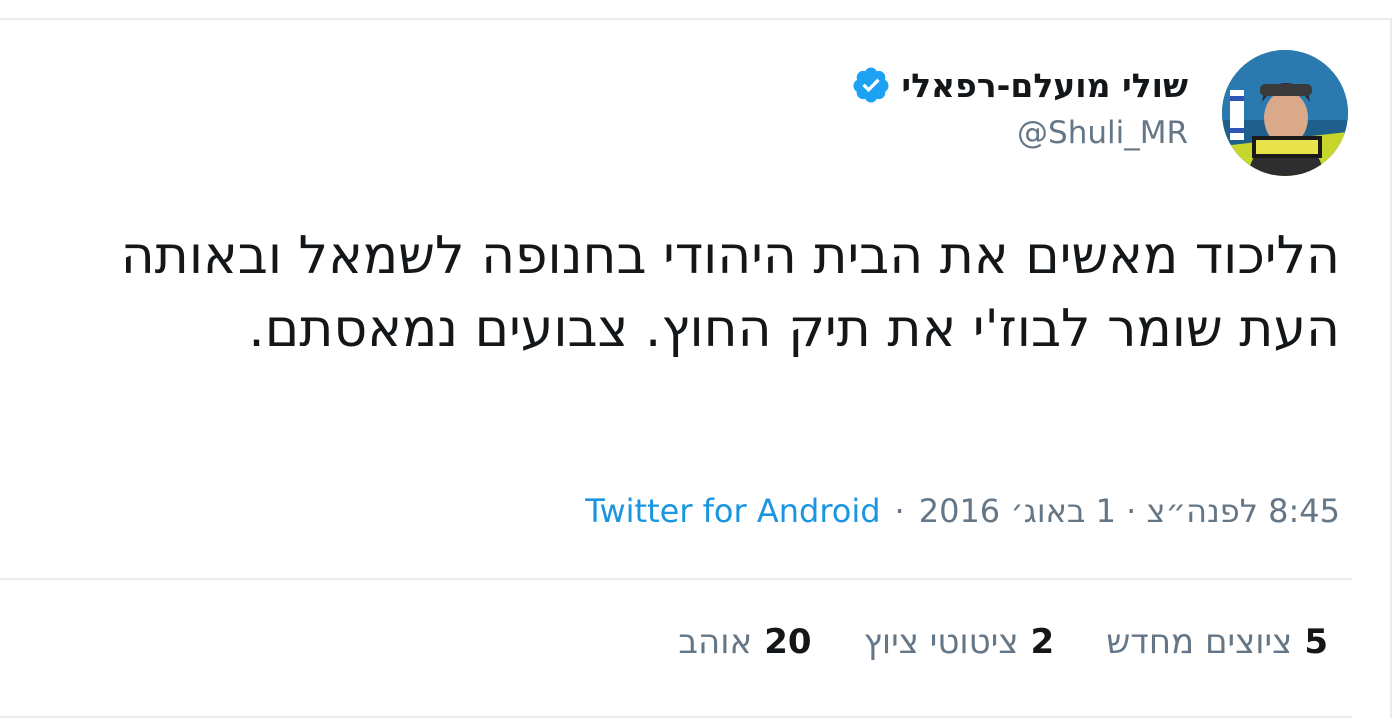 This screenshot has width=1400, height=718. What do you see at coordinates (1129, 511) in the screenshot?
I see `tweet-timestamp: 8:45 לפנה״צ · 1 באוג׳ 2016` at bounding box center [1129, 511].